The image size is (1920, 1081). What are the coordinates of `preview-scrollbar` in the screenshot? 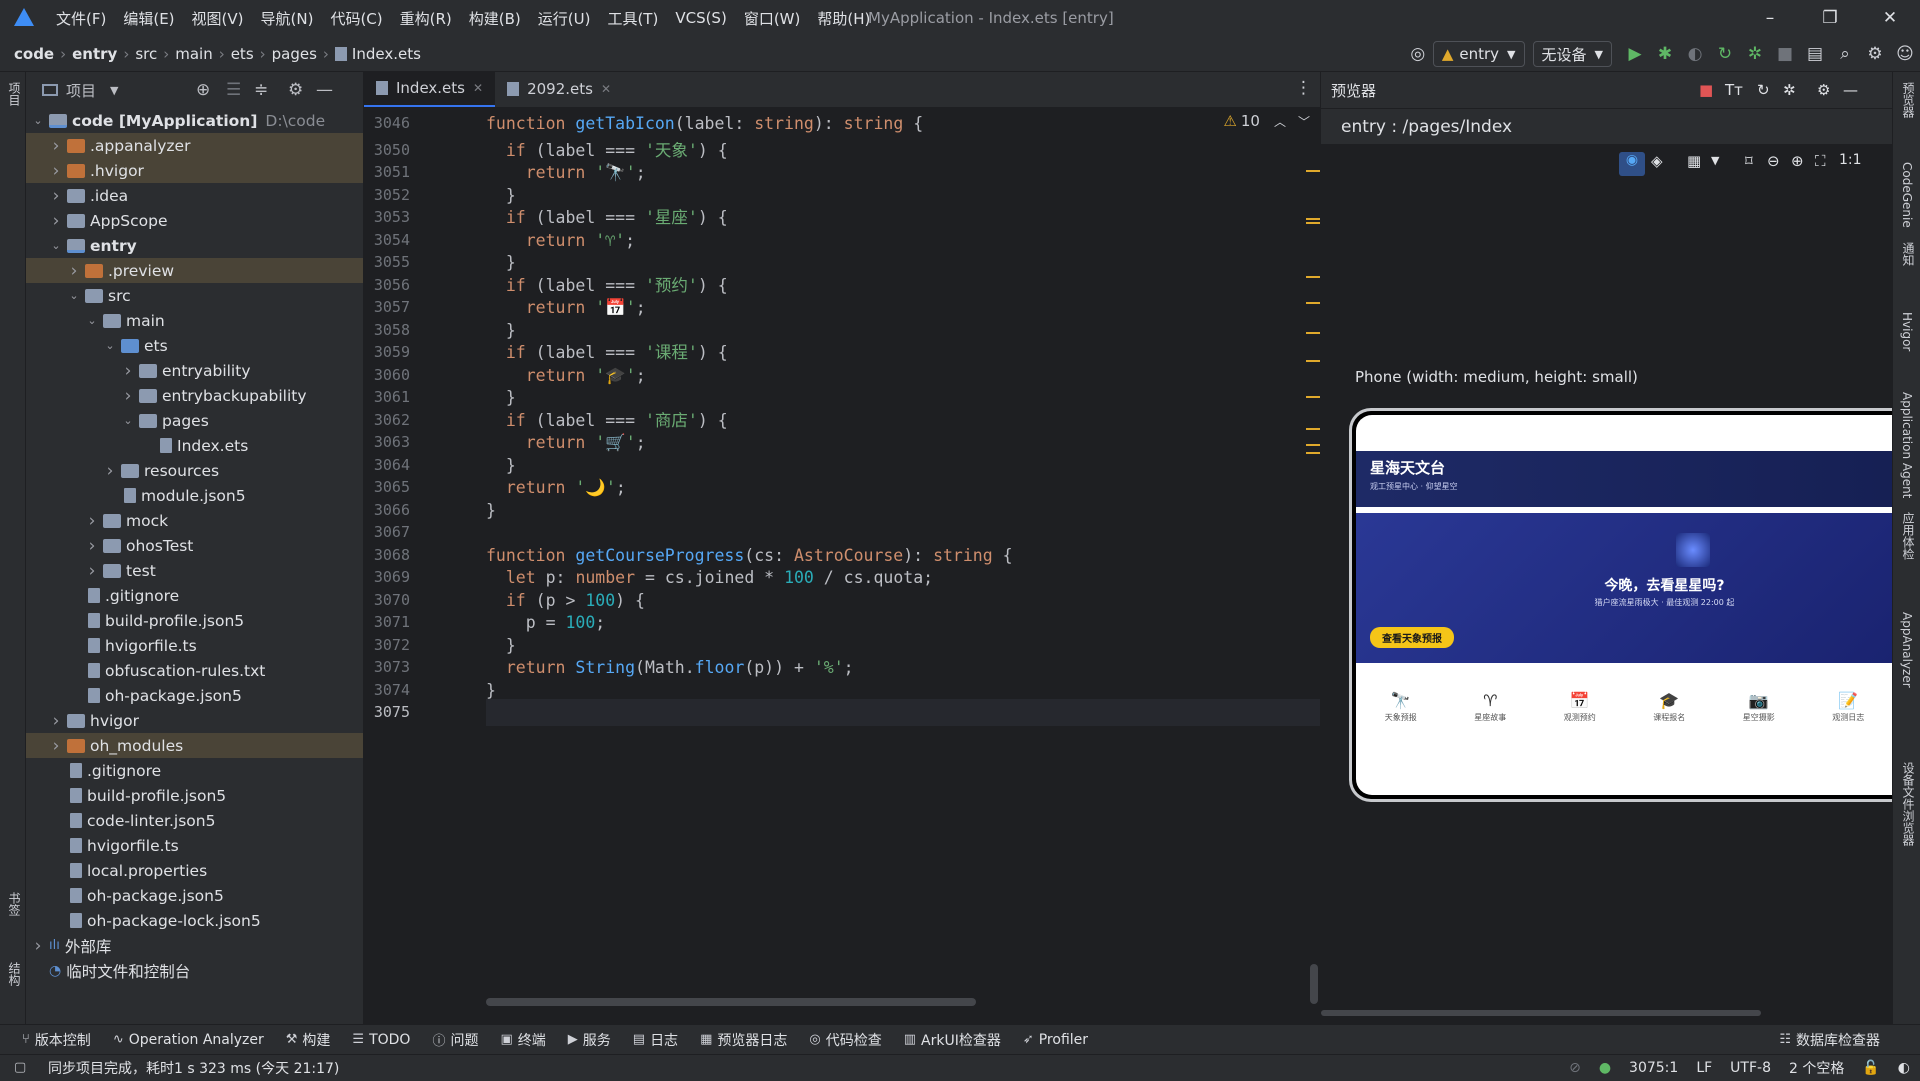 It's located at (1541, 1013).